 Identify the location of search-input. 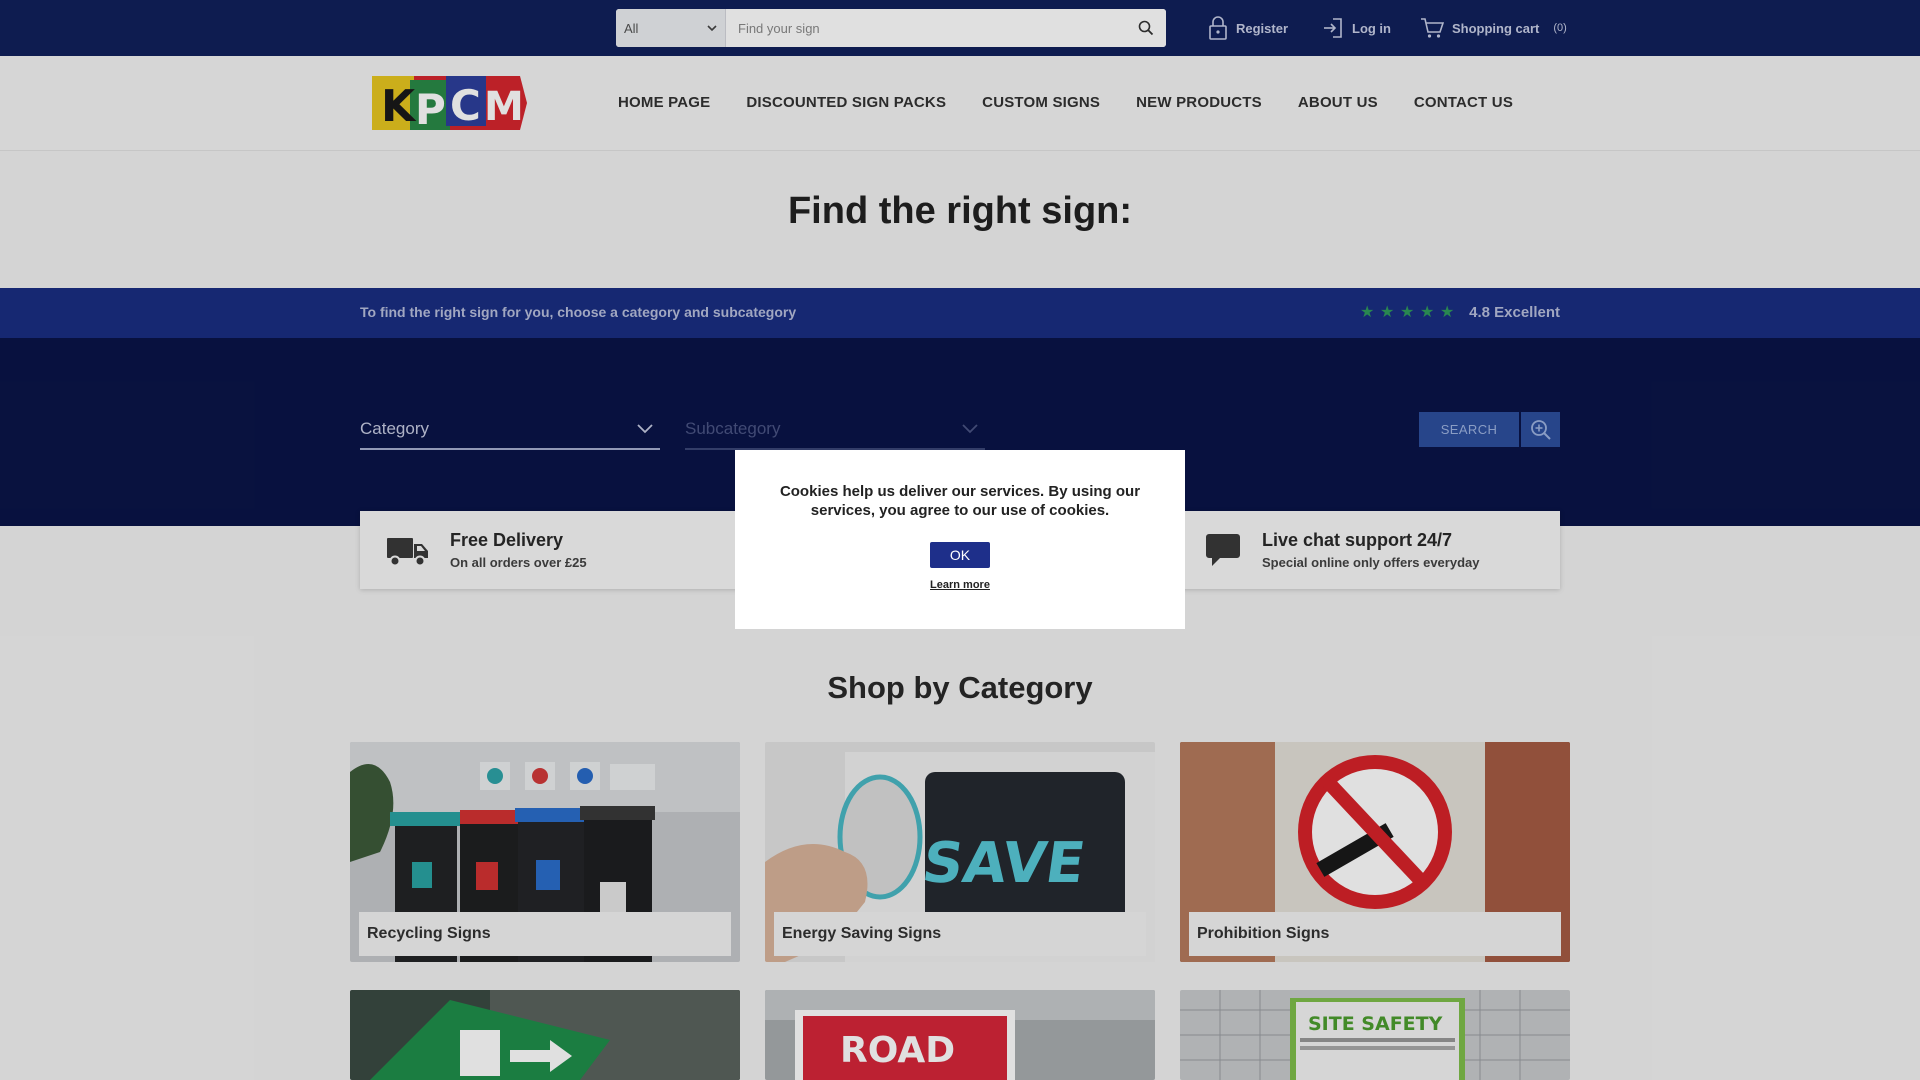
(926, 28).